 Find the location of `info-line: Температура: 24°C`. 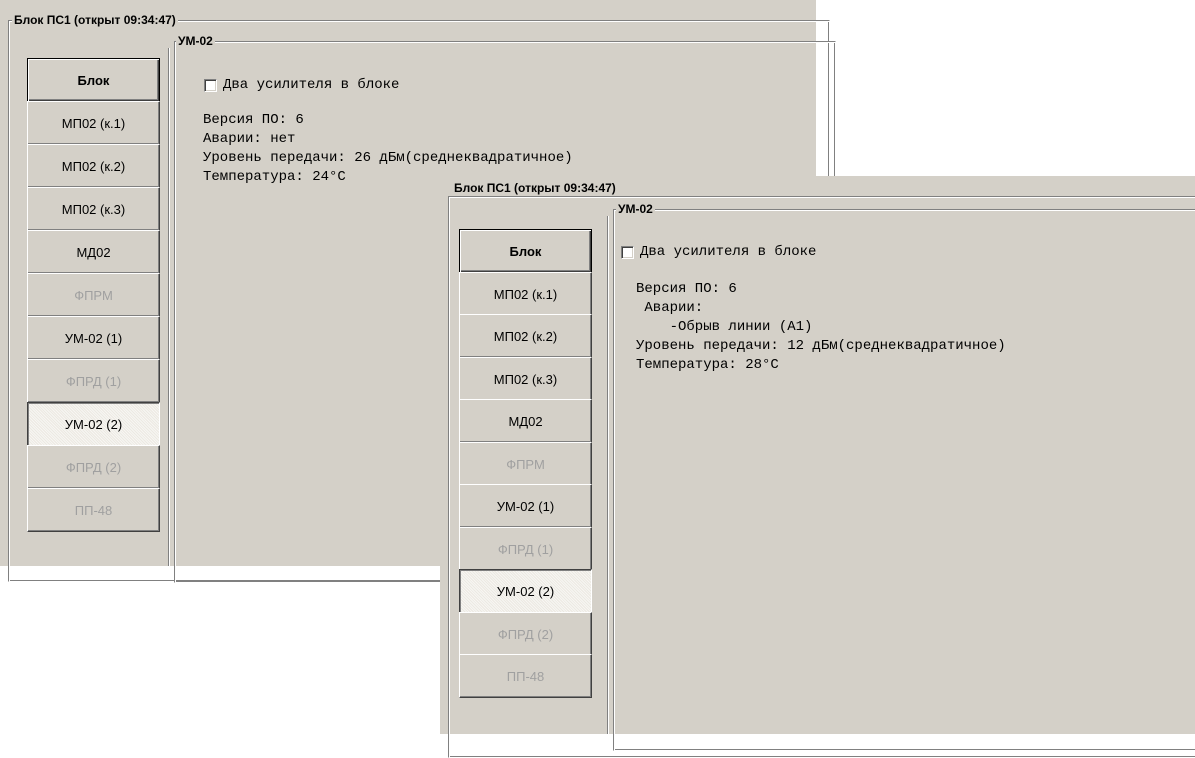

info-line: Температура: 24°C is located at coordinates (274, 177).